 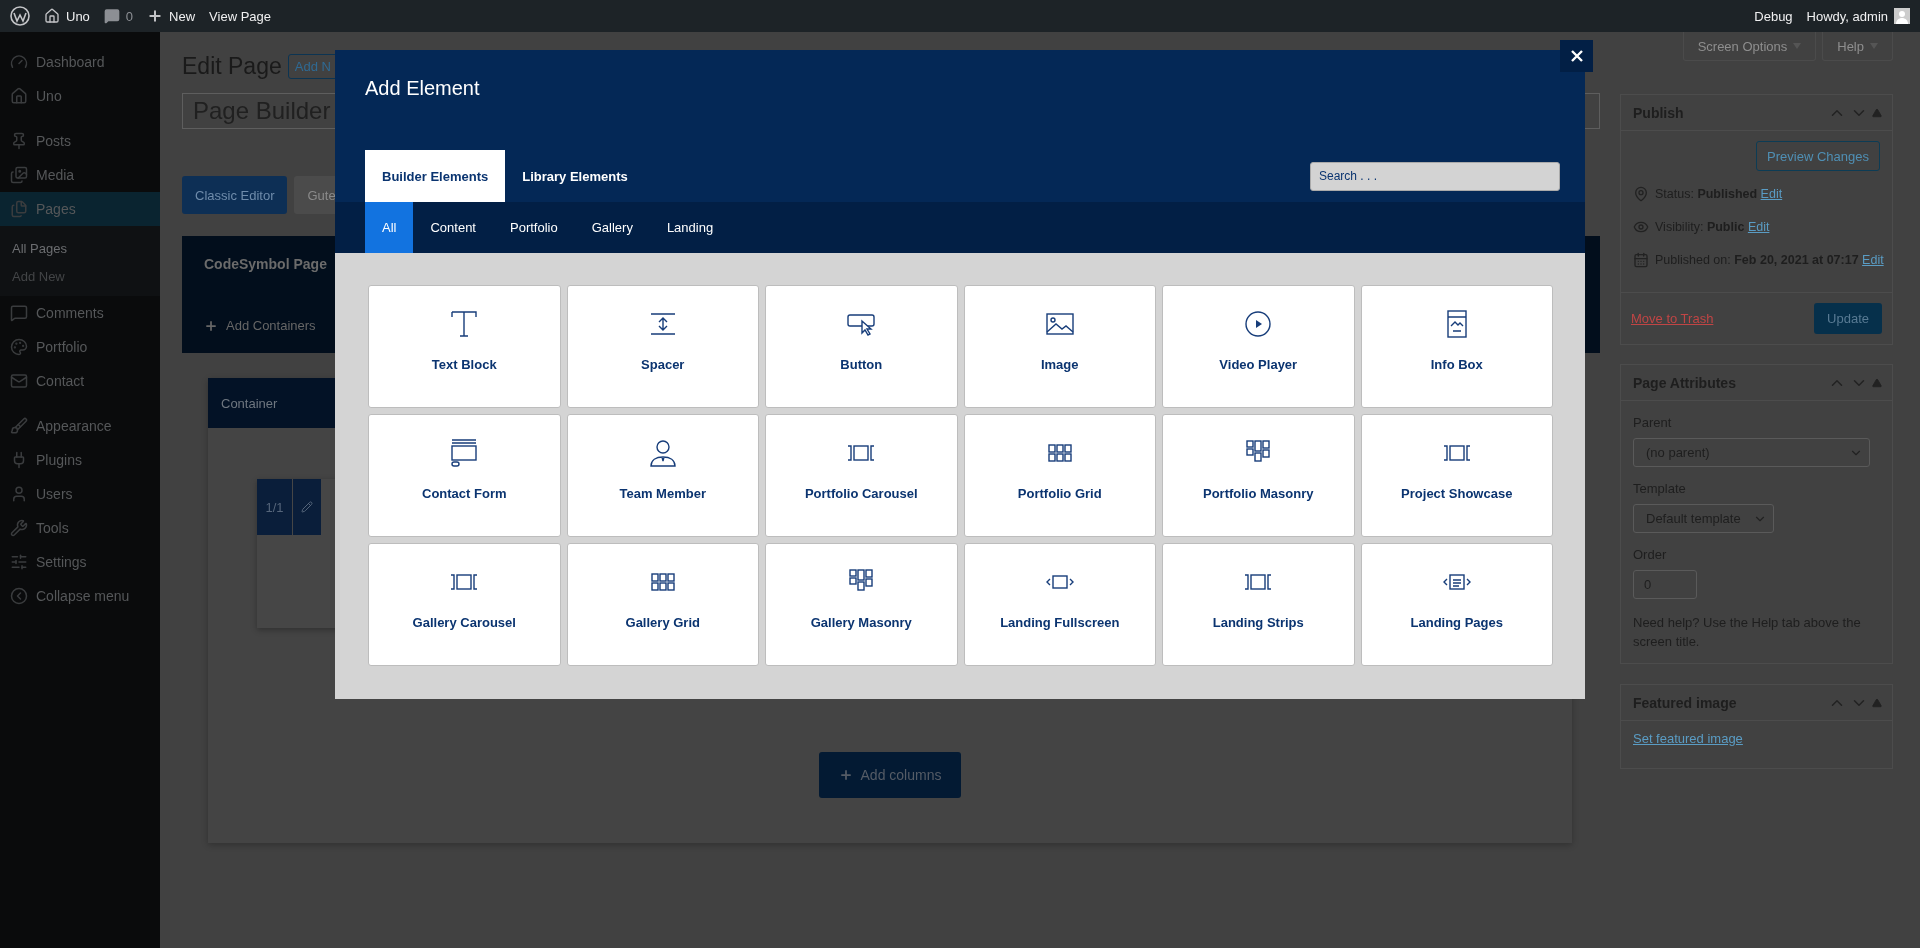 What do you see at coordinates (662, 475) in the screenshot?
I see `element-card: Team Member` at bounding box center [662, 475].